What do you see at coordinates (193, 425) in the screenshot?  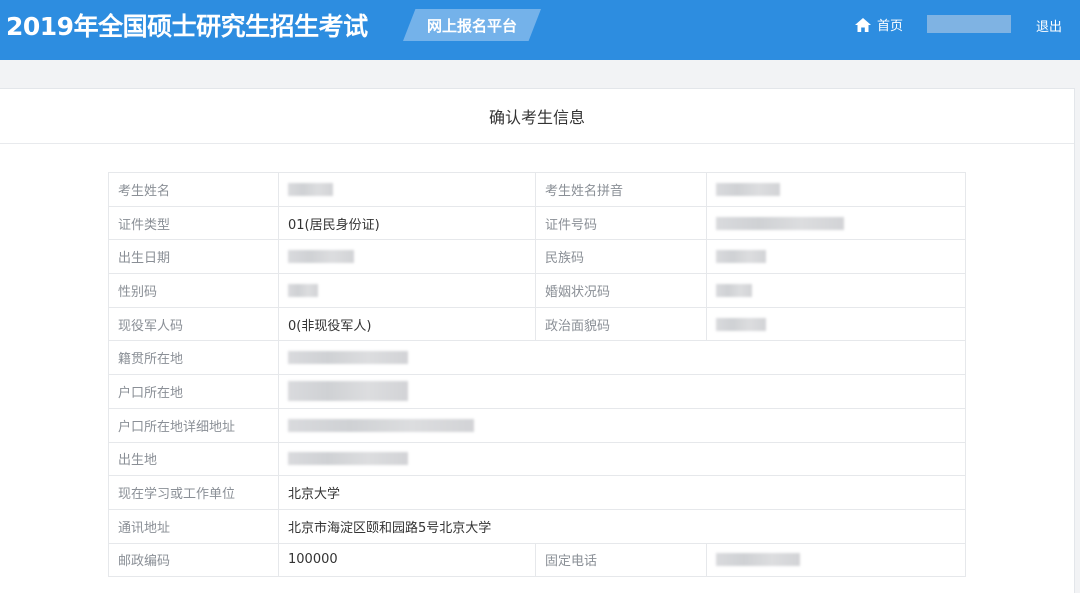 I see `field-label: 户口所在地详细地址` at bounding box center [193, 425].